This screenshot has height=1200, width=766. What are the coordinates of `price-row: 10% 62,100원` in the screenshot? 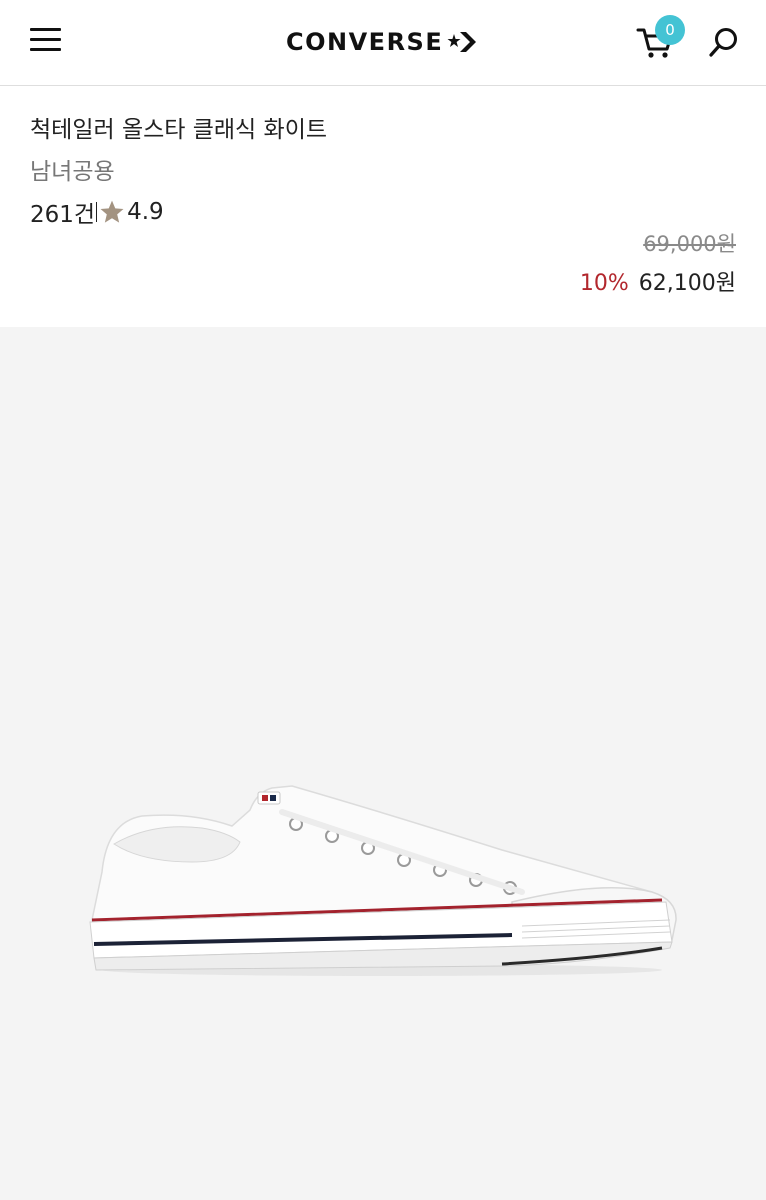 It's located at (658, 284).